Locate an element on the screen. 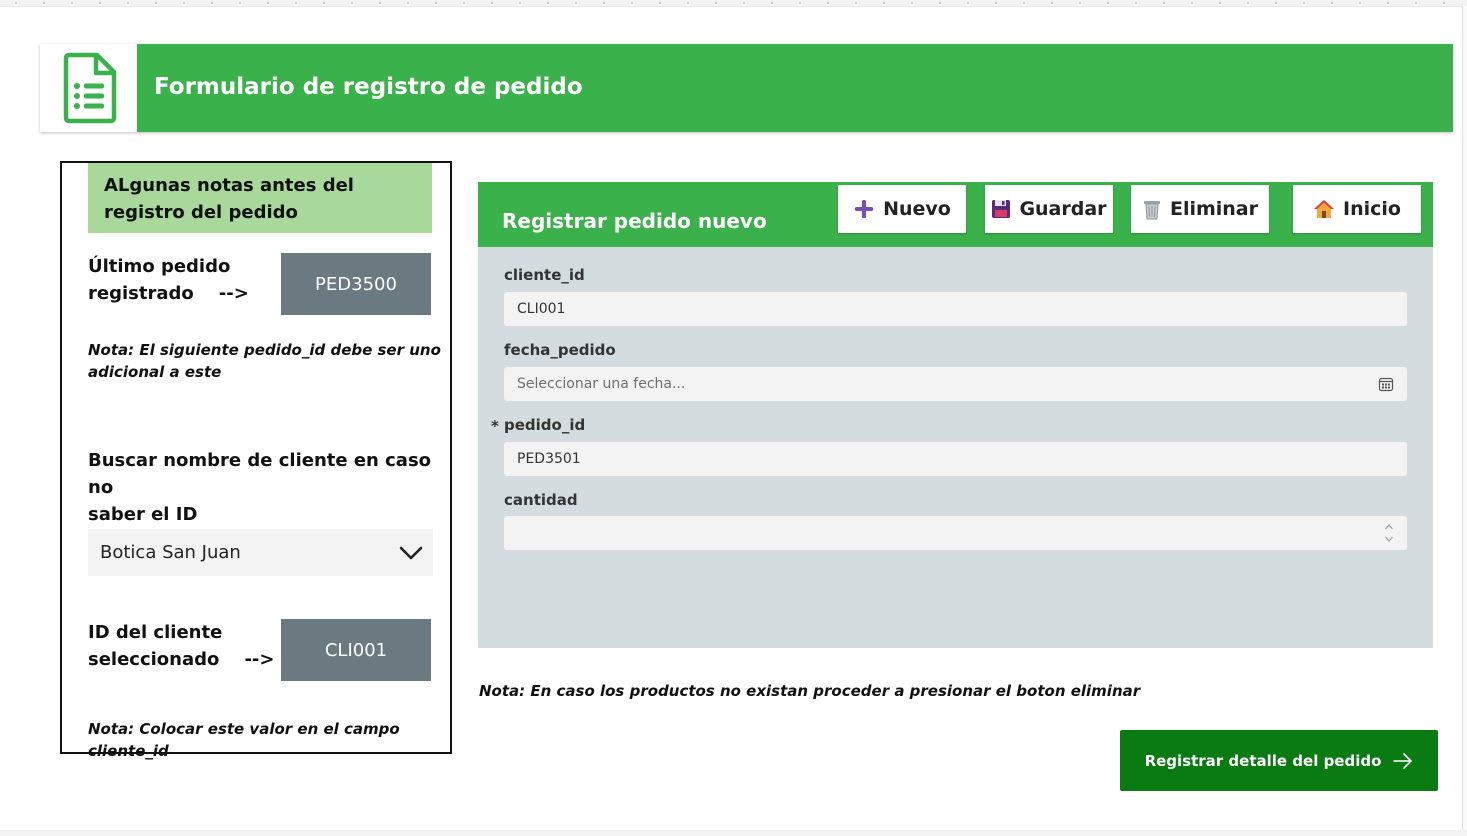  cantidad-input is located at coordinates (955, 533).